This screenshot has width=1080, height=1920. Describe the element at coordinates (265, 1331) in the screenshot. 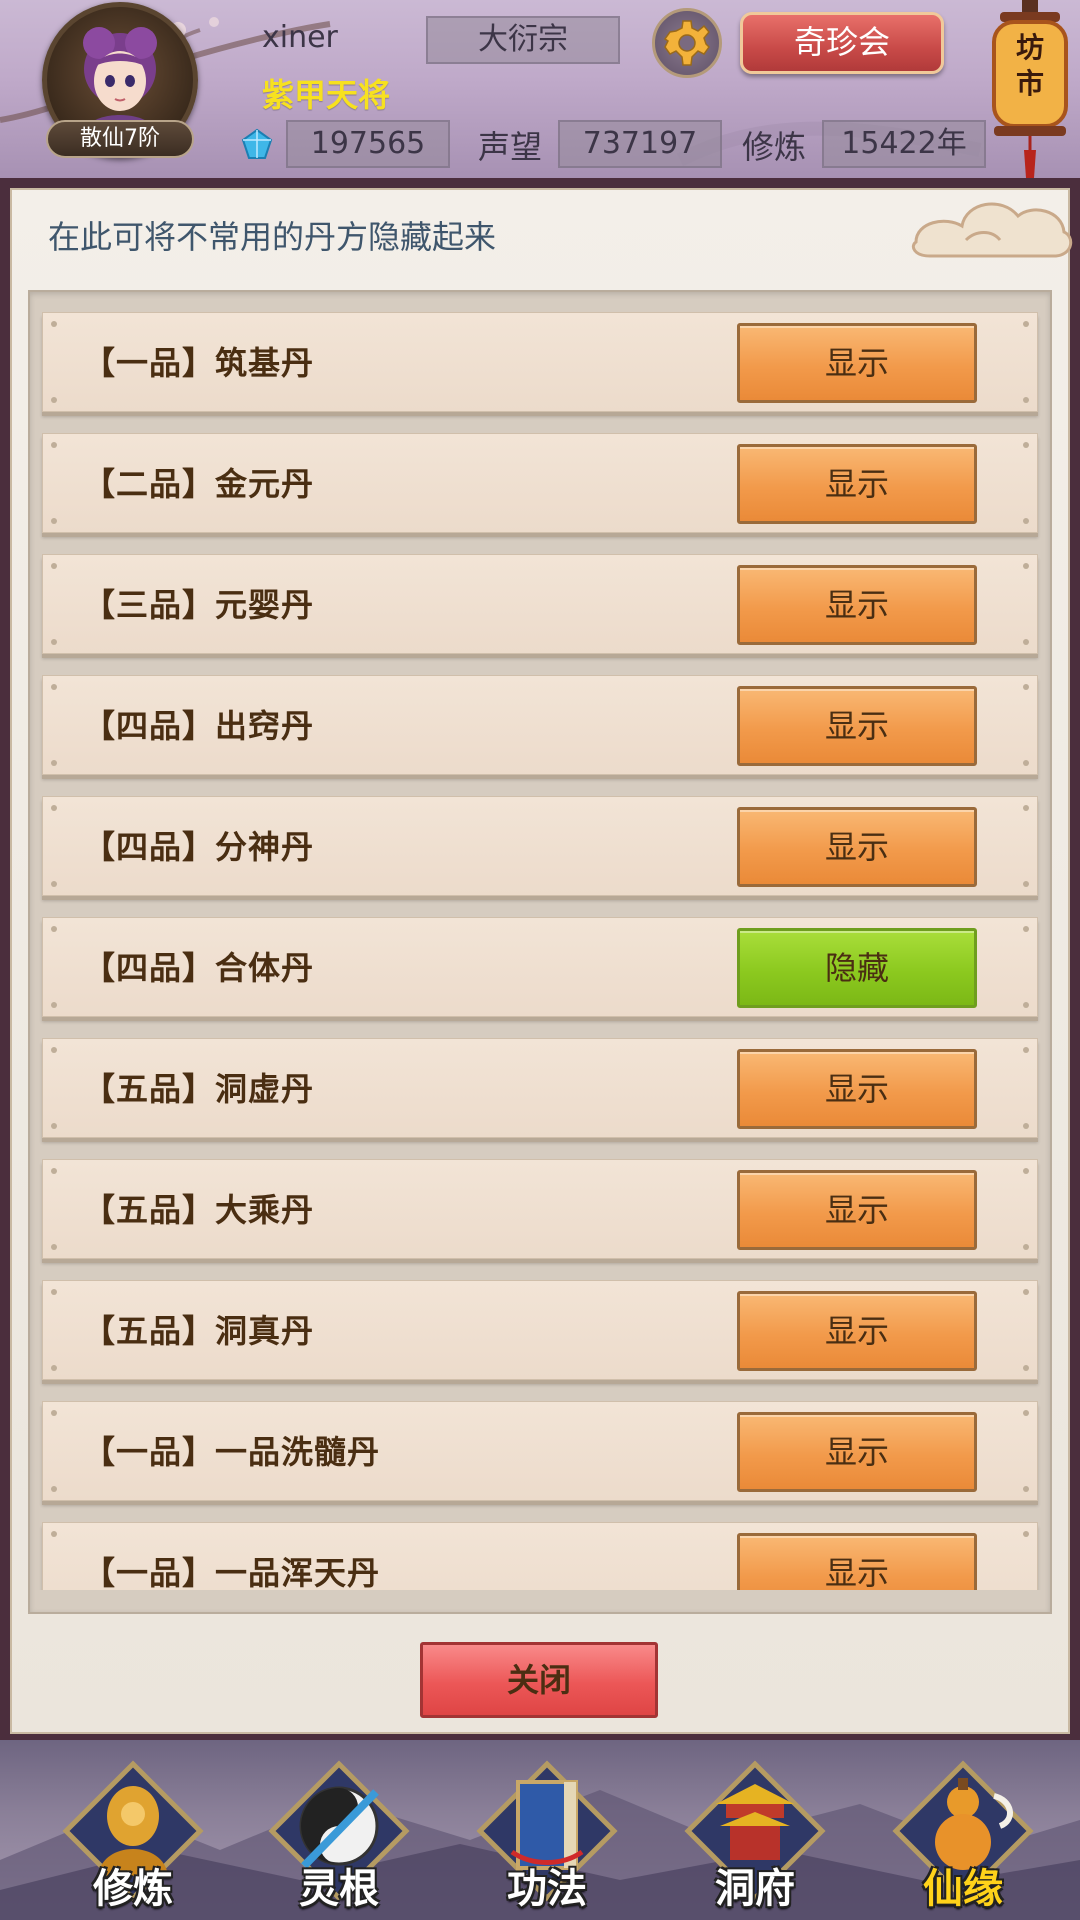

I see `recipe-title: 洞真丹` at that location.